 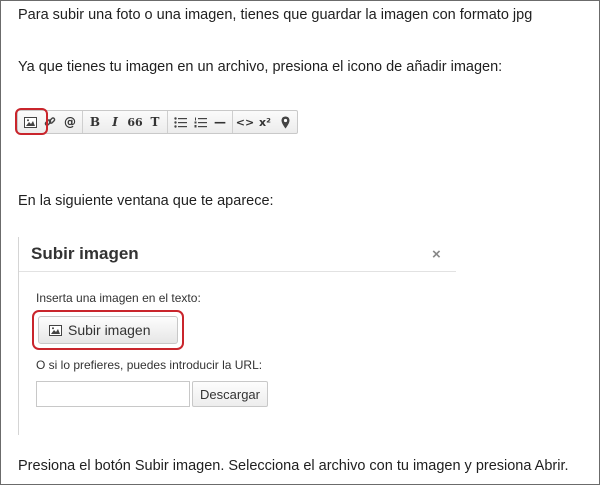 I want to click on insert-image-label: Inserta una imagen en el texto:, so click(x=118, y=298).